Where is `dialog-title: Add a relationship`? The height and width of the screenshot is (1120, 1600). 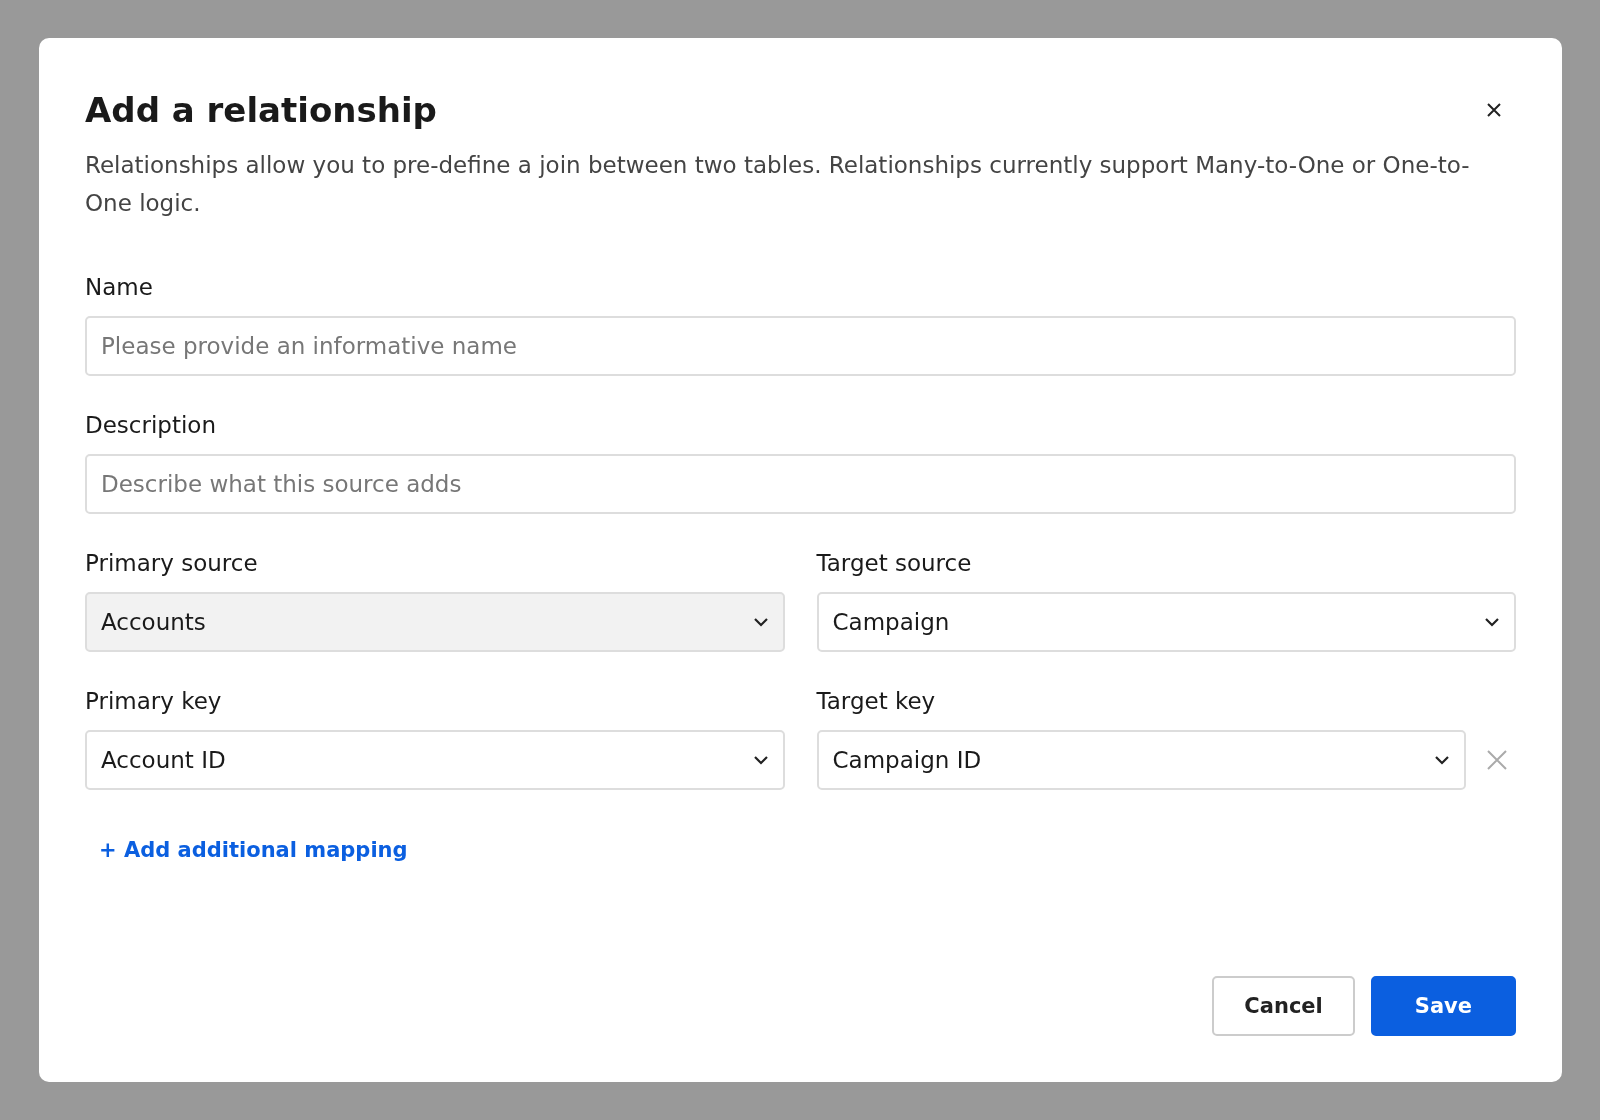
dialog-title: Add a relationship is located at coordinates (261, 110).